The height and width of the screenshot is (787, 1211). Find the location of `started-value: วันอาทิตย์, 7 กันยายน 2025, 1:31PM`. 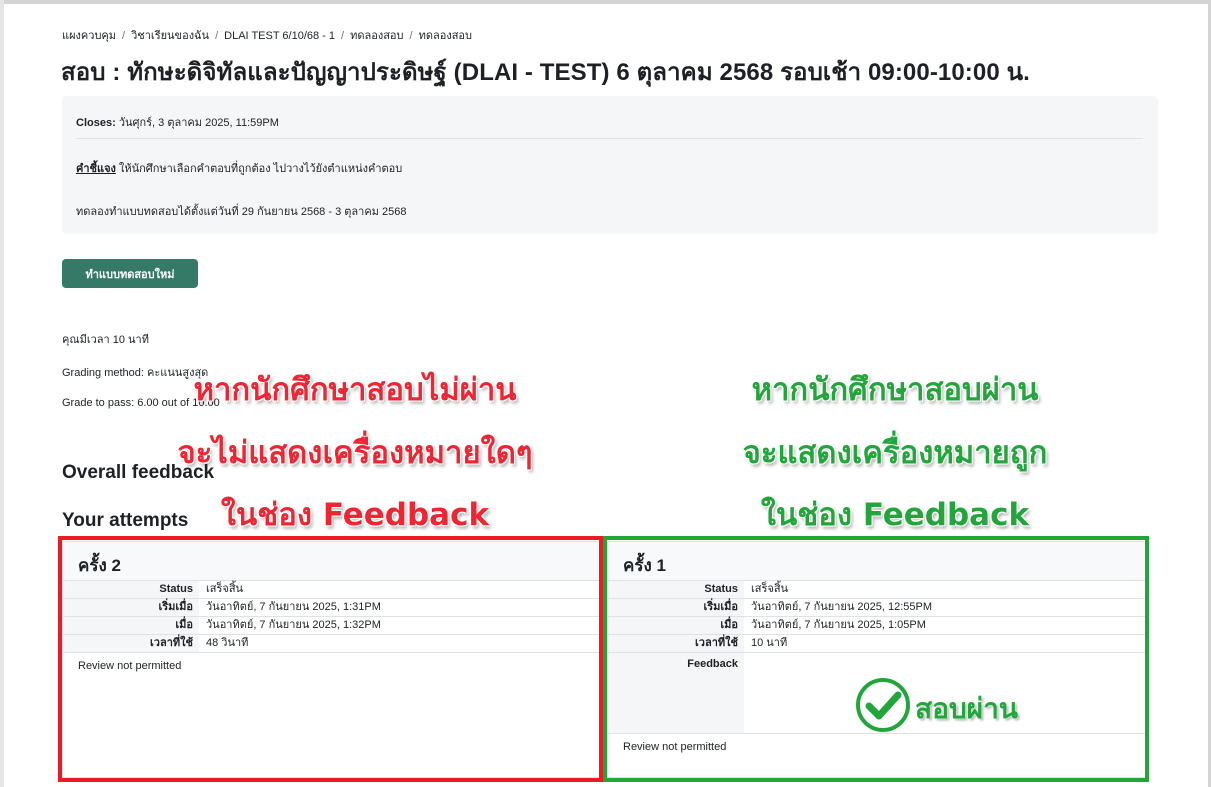

started-value: วันอาทิตย์, 7 กันยายน 2025, 1:31PM is located at coordinates (293, 607).